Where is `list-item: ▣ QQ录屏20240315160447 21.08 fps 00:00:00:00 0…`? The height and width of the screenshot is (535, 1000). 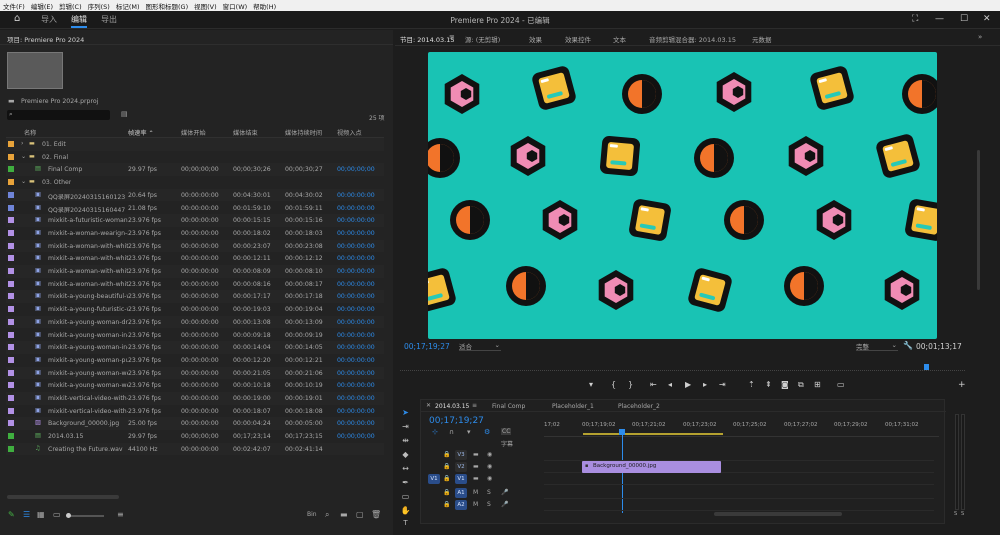 list-item: ▣ QQ录屏20240315160447 21.08 fps 00:00:00:00 0… is located at coordinates (195, 208).